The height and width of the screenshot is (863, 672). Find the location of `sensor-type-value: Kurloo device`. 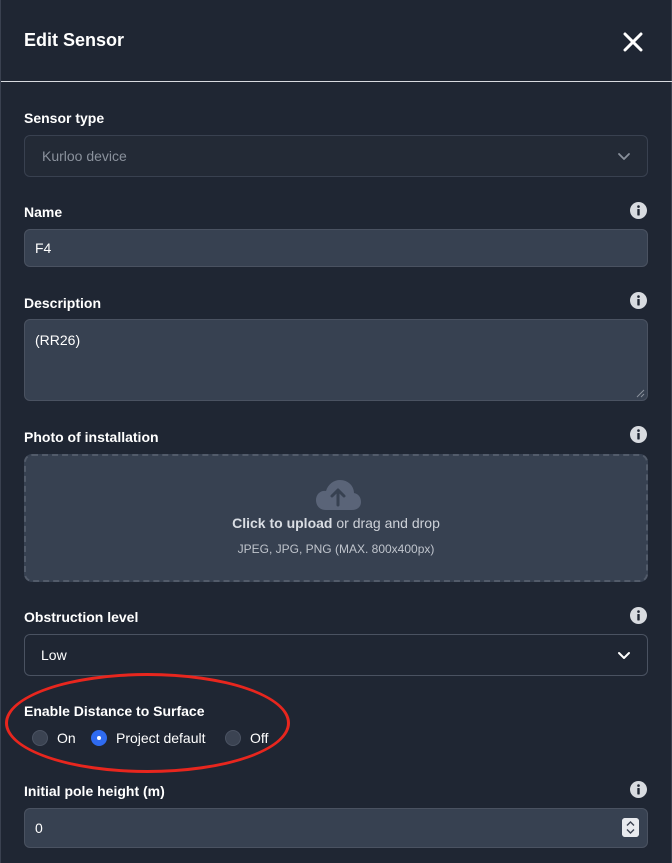

sensor-type-value: Kurloo device is located at coordinates (84, 156).